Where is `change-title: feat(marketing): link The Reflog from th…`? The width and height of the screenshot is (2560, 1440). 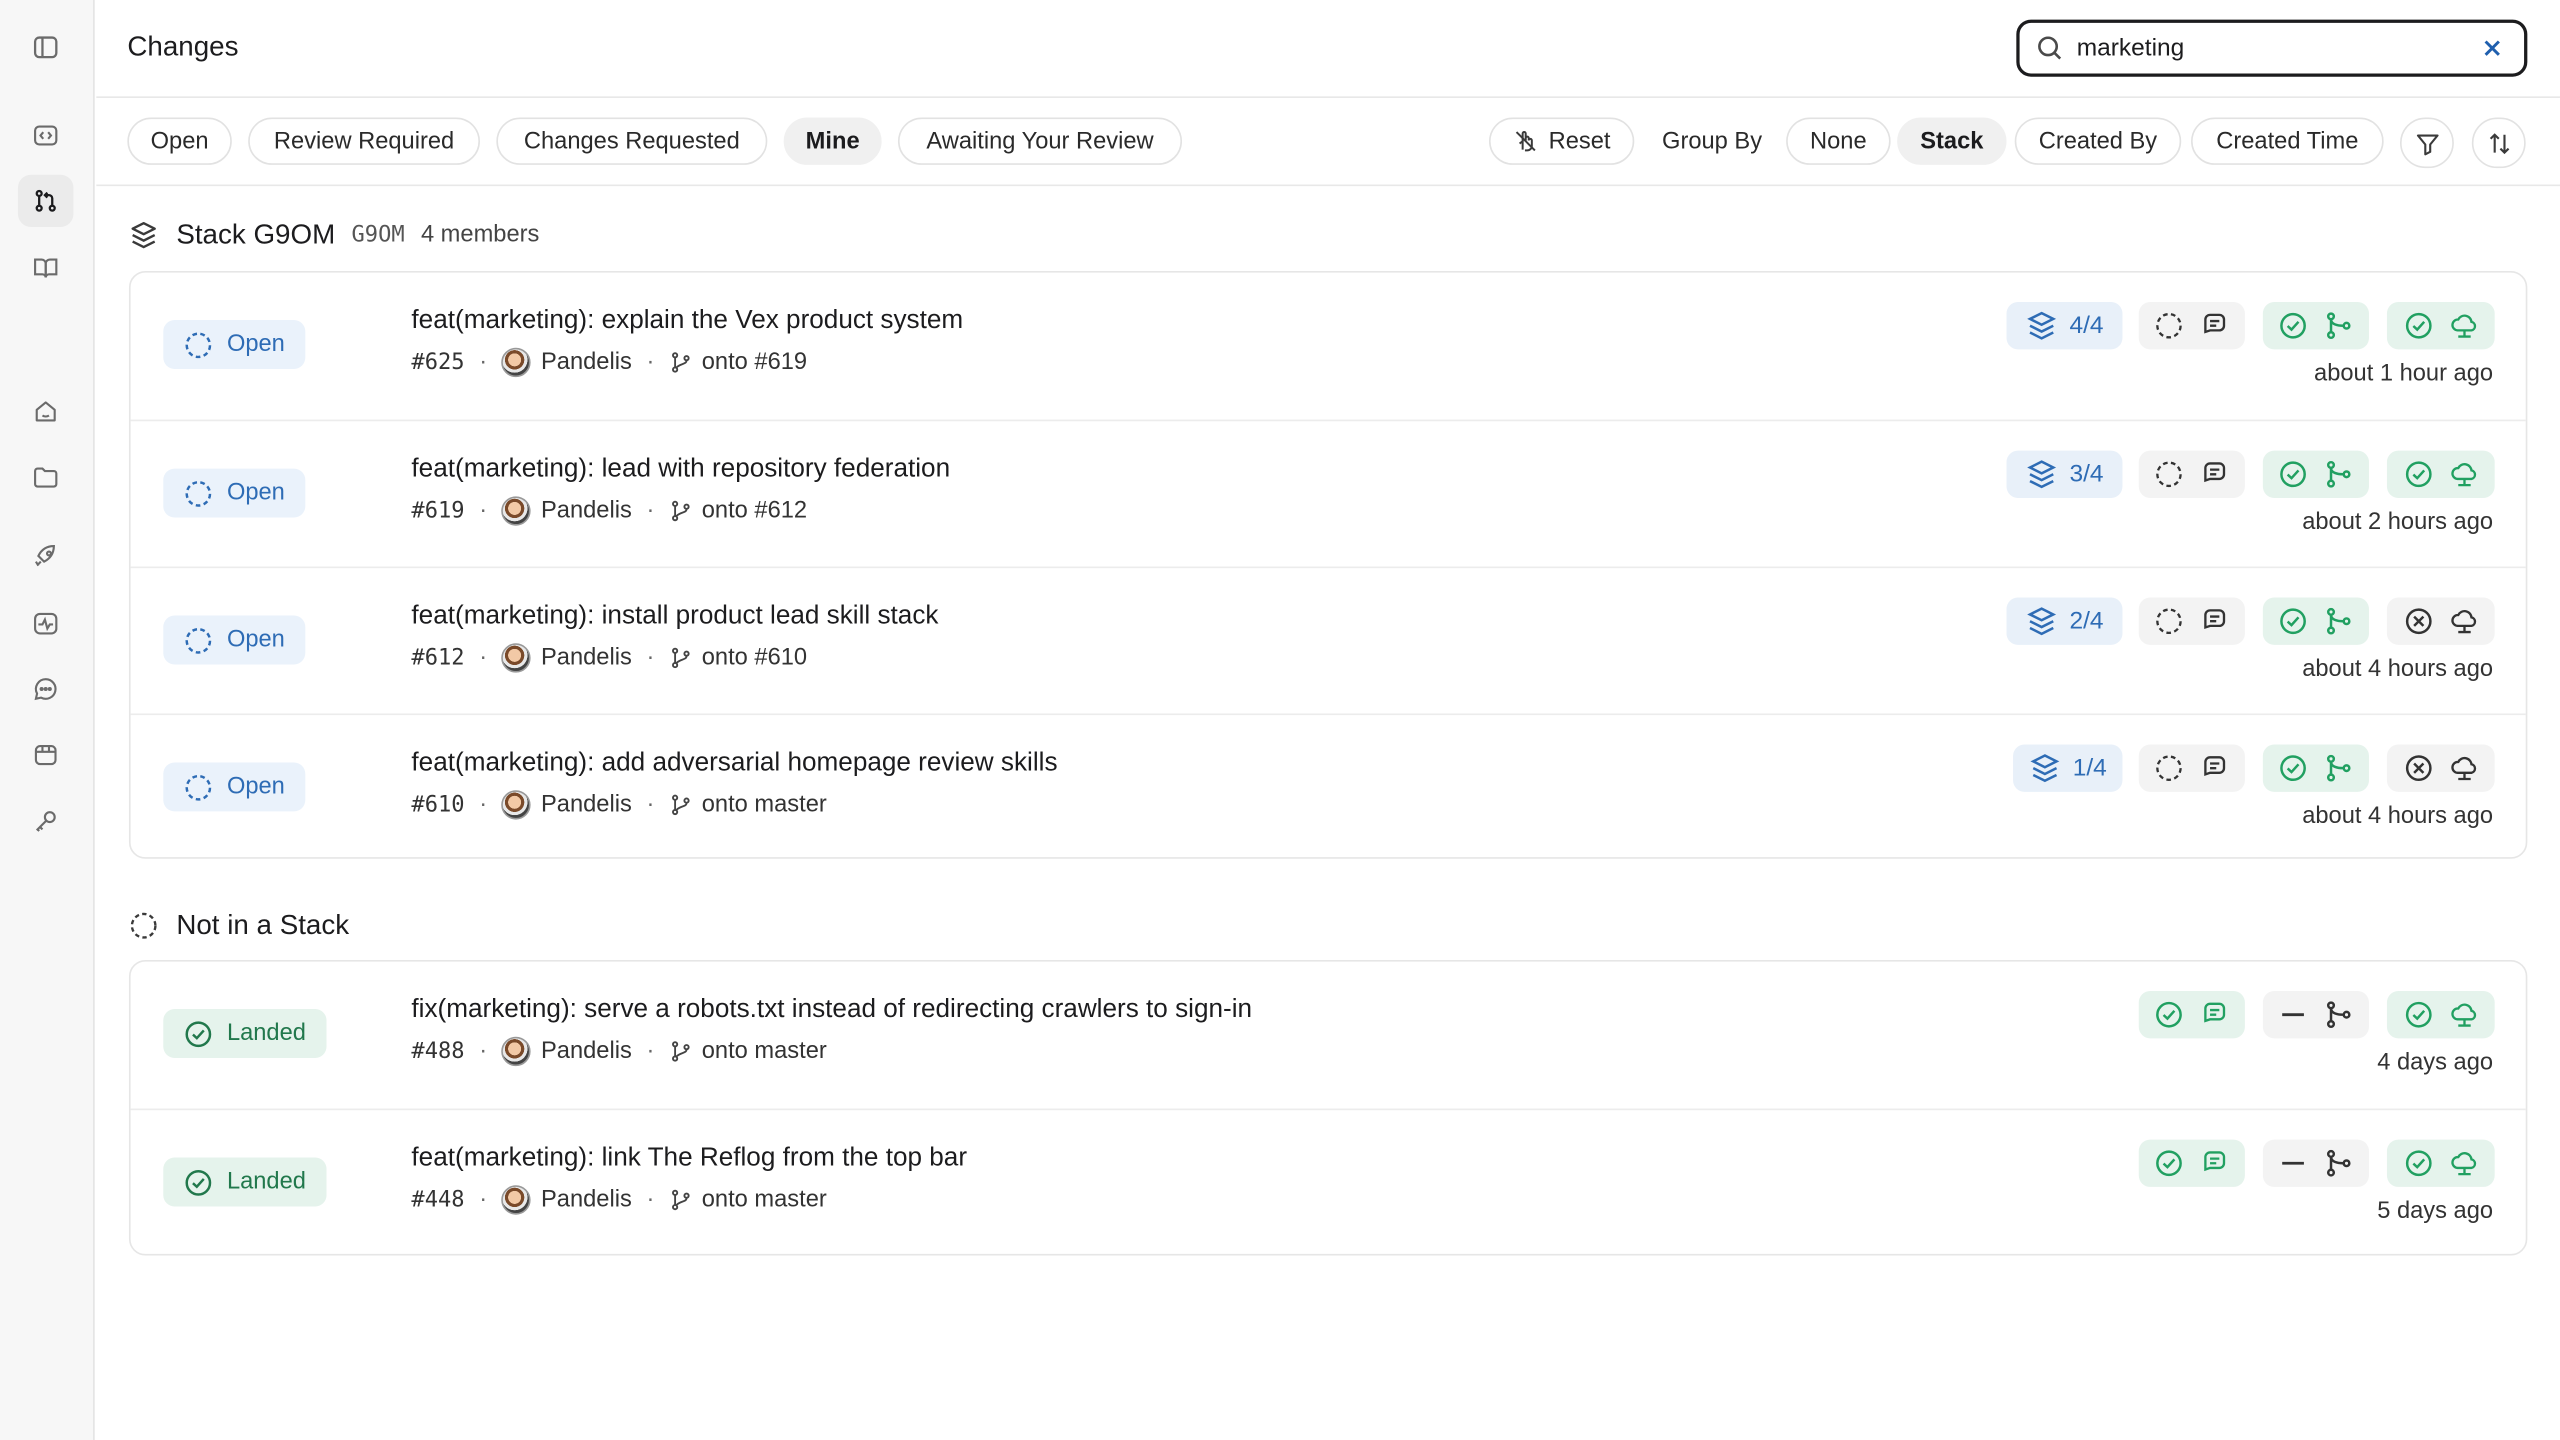 change-title: feat(marketing): link The Reflog from th… is located at coordinates (689, 1158).